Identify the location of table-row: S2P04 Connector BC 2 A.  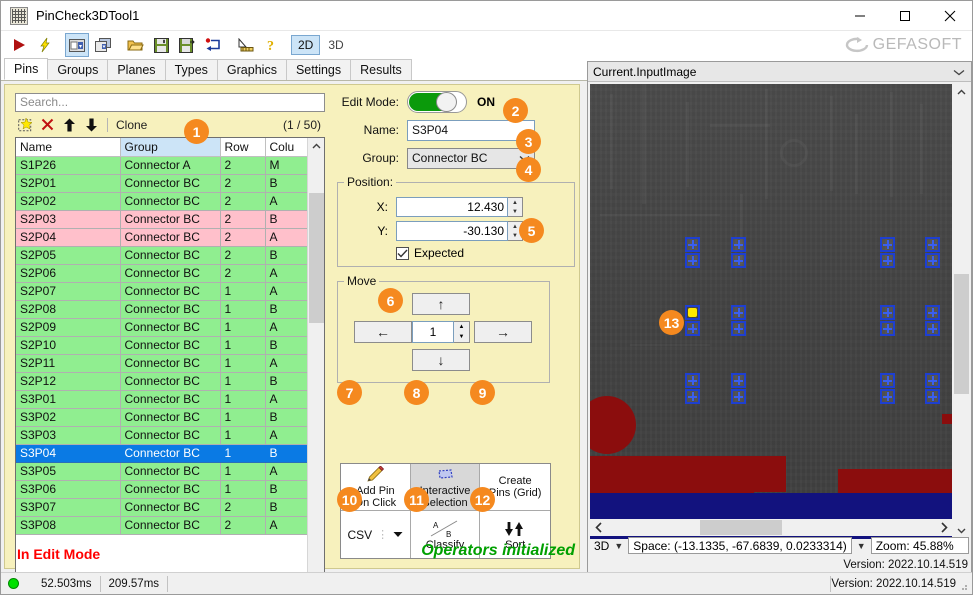
(162, 237).